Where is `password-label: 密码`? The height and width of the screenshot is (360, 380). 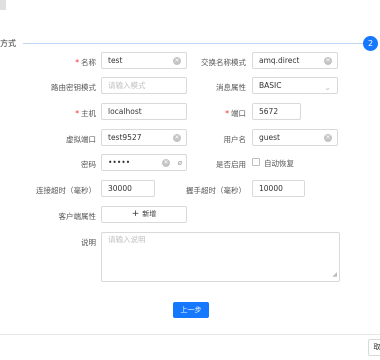
password-label: 密码 is located at coordinates (88, 164).